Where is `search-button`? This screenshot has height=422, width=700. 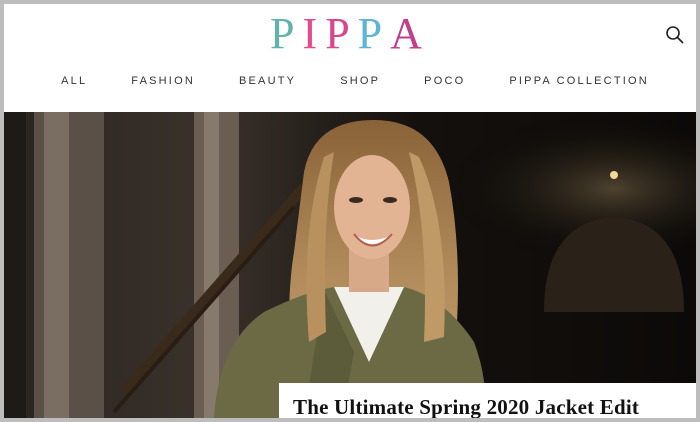
search-button is located at coordinates (675, 35).